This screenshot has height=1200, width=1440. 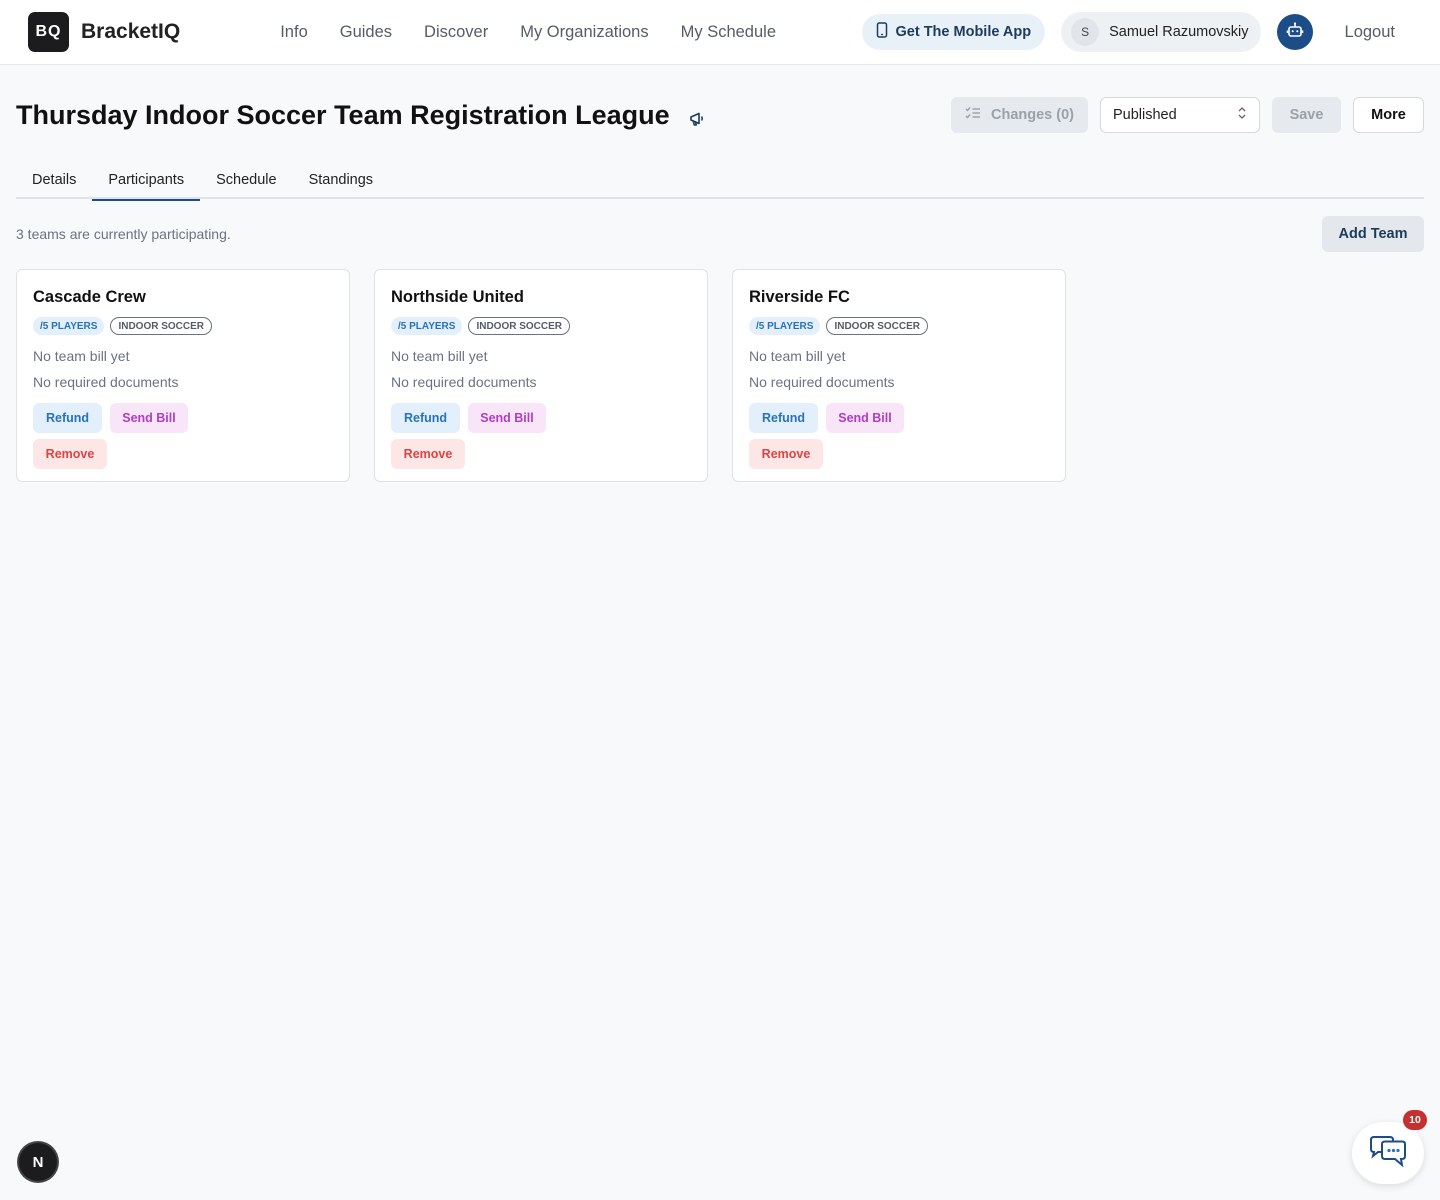 What do you see at coordinates (728, 32) in the screenshot?
I see `nav-item-my-schedule: My Schedule` at bounding box center [728, 32].